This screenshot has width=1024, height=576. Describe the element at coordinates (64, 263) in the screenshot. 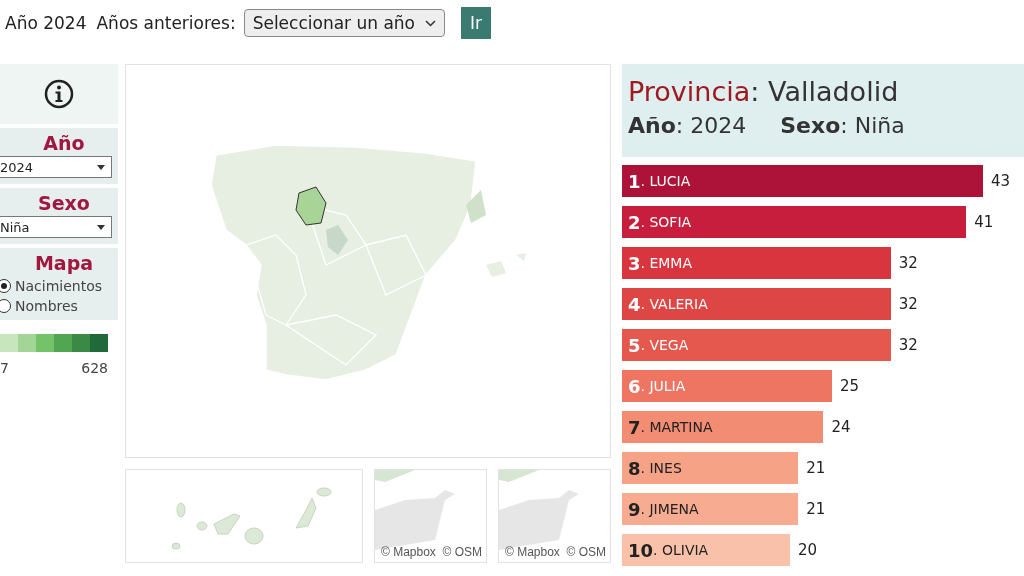

I see `filter-label: Mapa` at that location.